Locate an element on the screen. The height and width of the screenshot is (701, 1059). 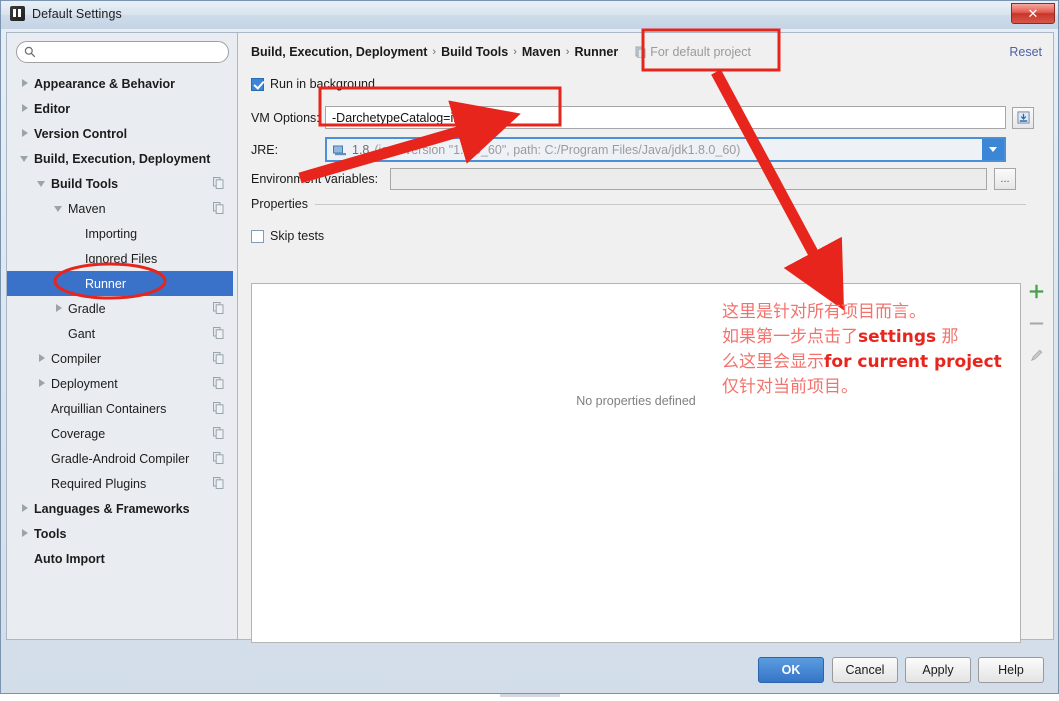
sidebar-item-maven: Maven is located at coordinates (122, 208).